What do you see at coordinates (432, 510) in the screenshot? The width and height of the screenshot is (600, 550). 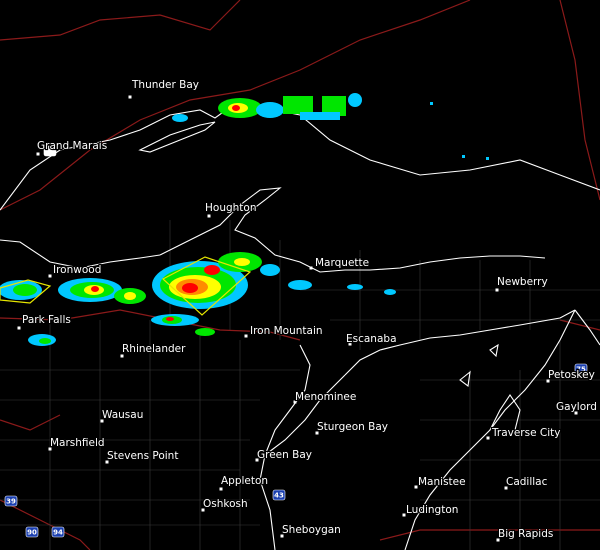 I see `city-label-ludington: Ludington` at bounding box center [432, 510].